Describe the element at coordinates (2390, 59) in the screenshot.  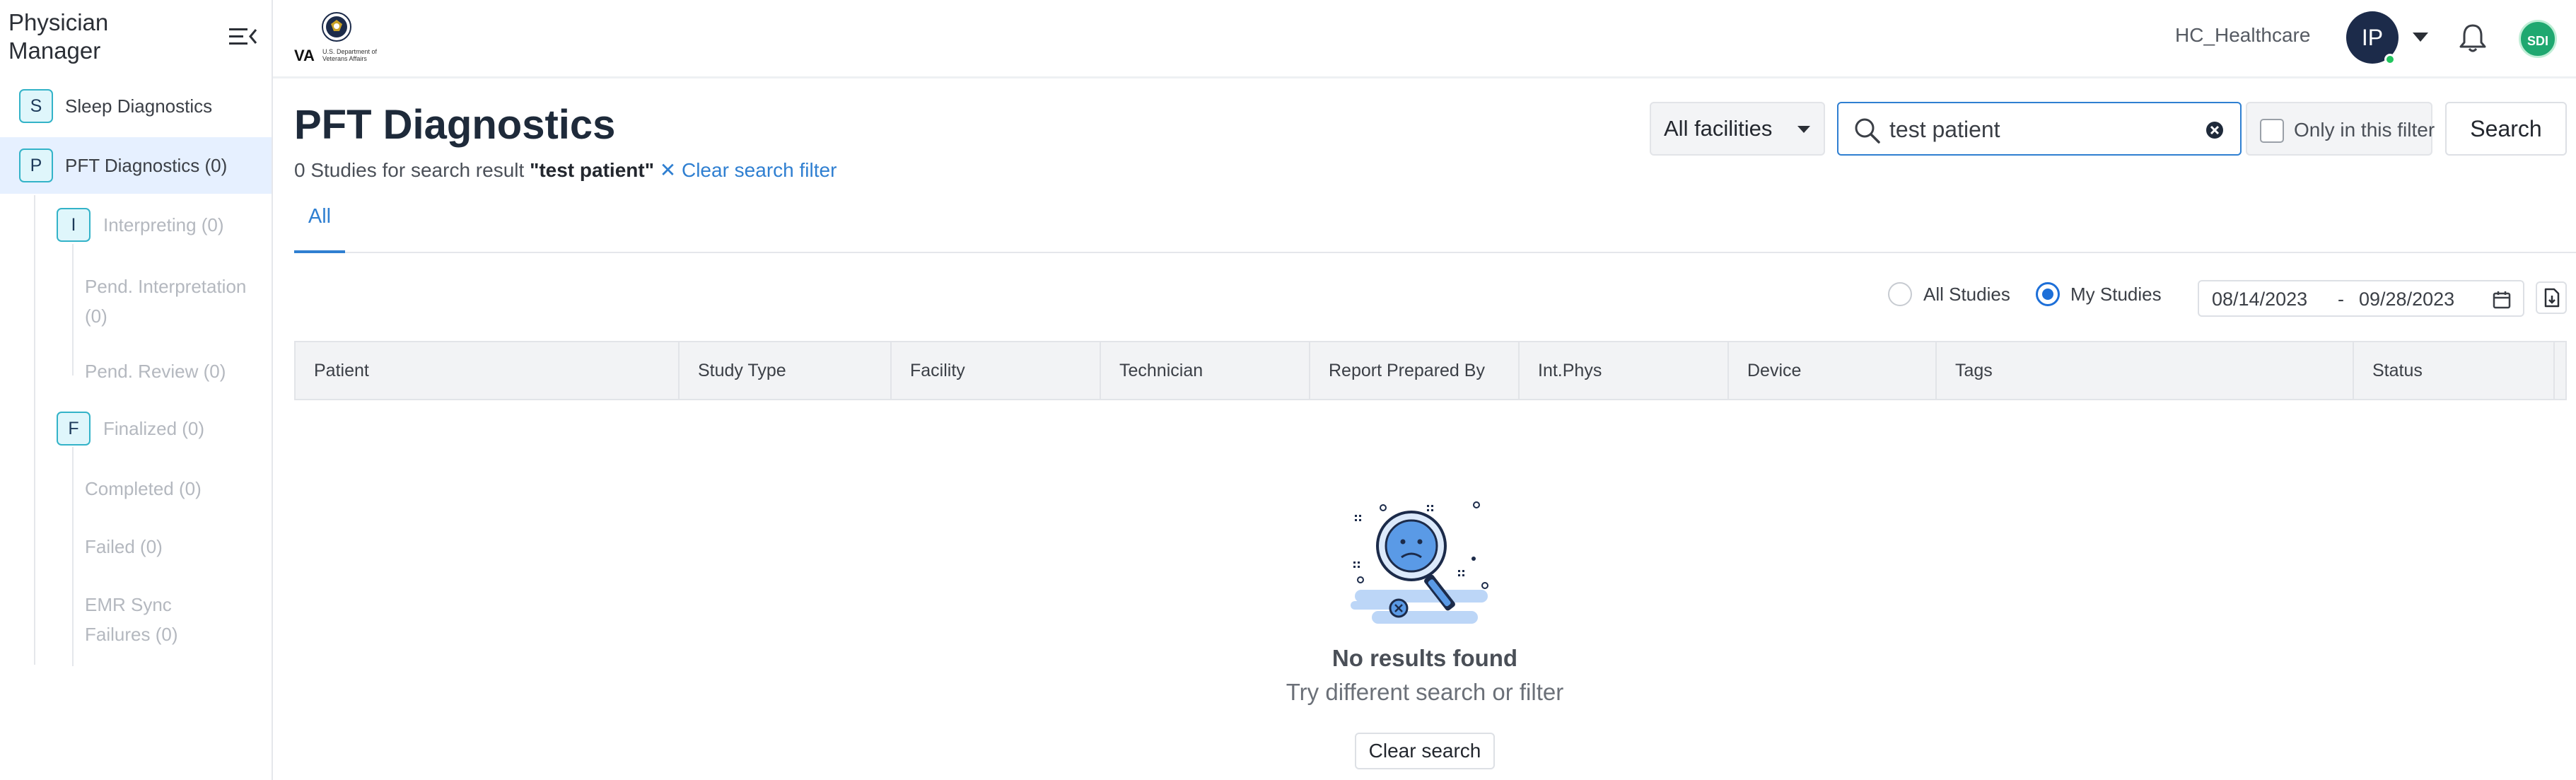
I see `online-status-dot` at that location.